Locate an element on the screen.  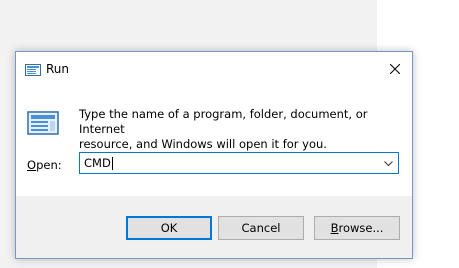
run-app-icon is located at coordinates (33, 70).